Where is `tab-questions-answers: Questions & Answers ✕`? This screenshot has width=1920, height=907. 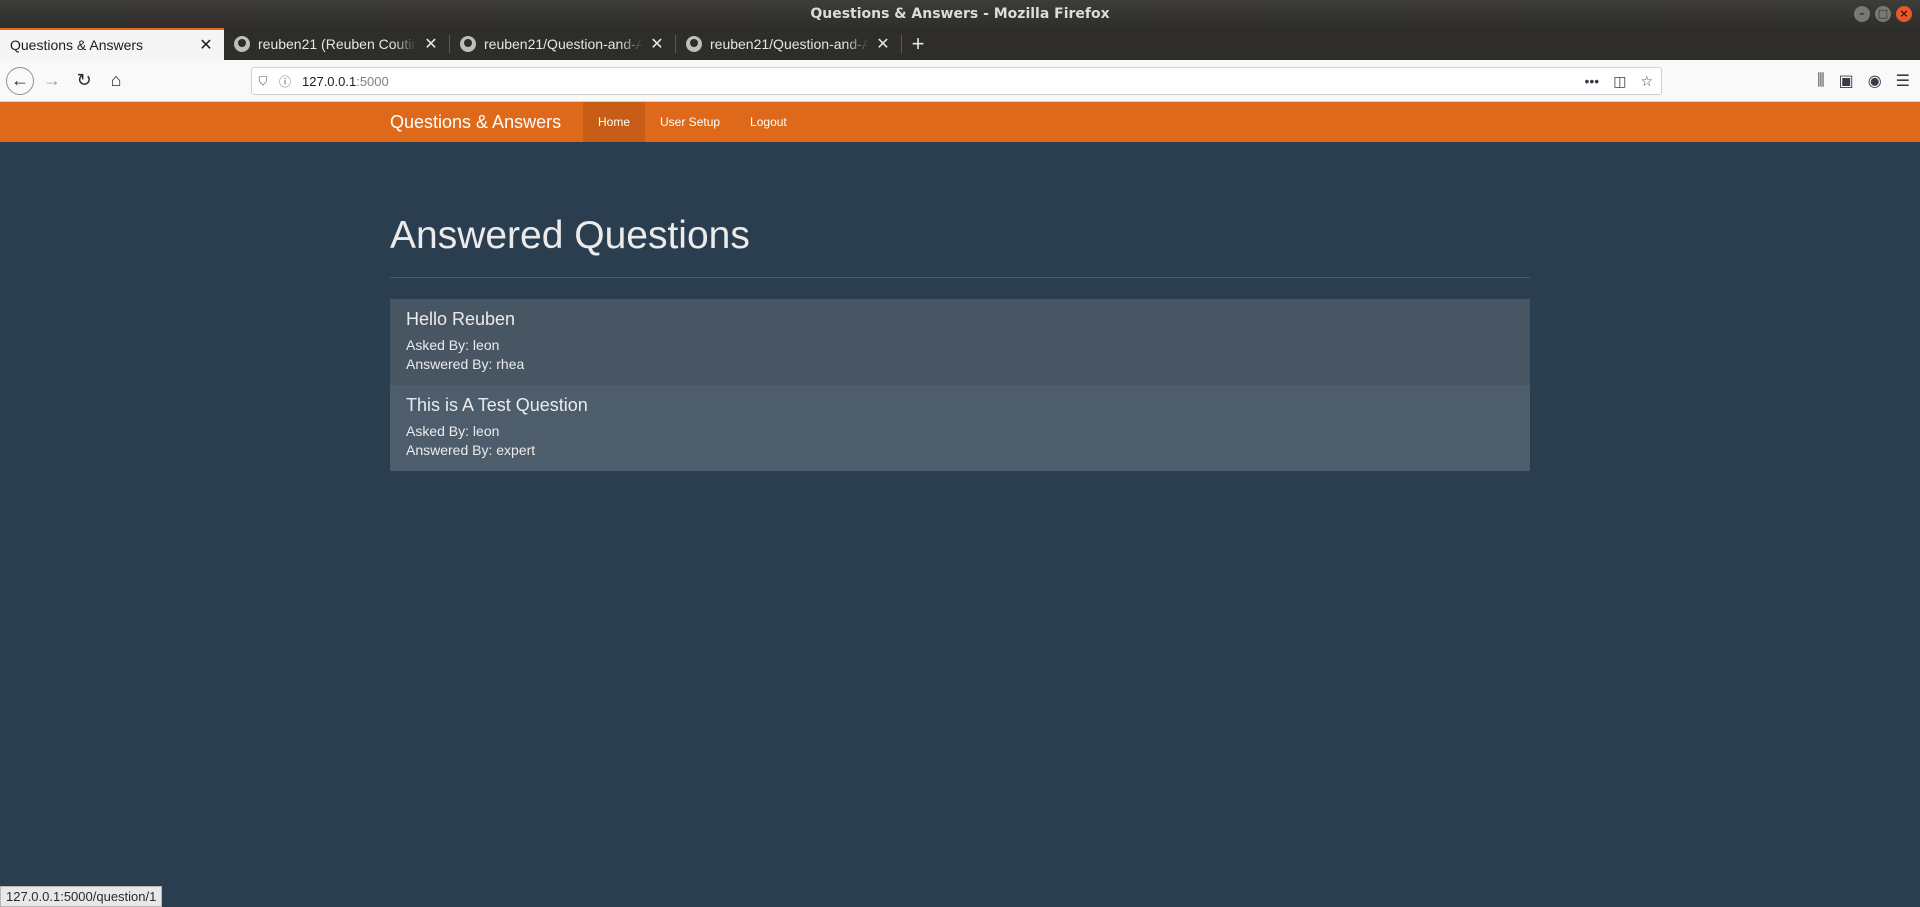
tab-questions-answers: Questions & Answers ✕ is located at coordinates (112, 44).